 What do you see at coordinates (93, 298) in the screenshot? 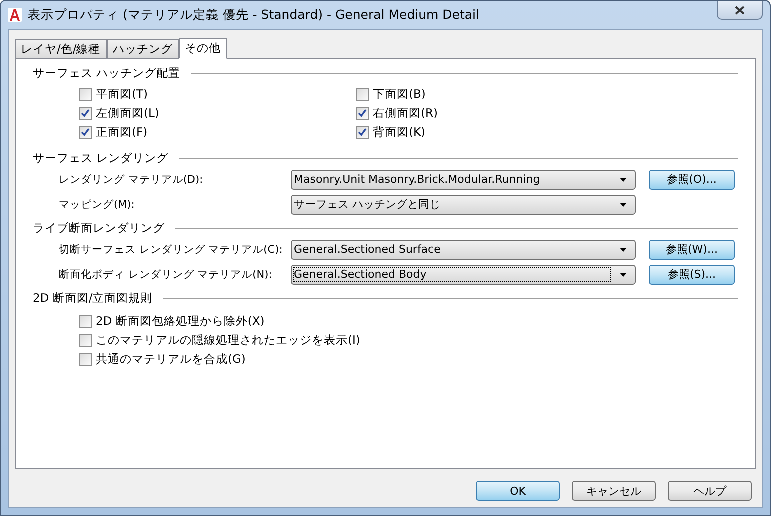
I see `section-heading: 2D 断面図/立面図規則` at bounding box center [93, 298].